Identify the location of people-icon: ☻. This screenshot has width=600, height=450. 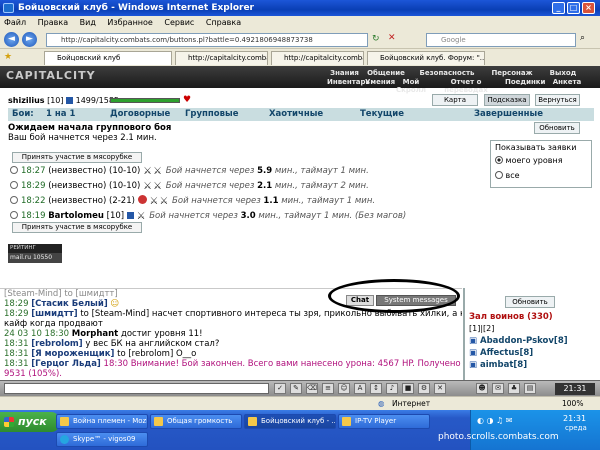
(482, 388).